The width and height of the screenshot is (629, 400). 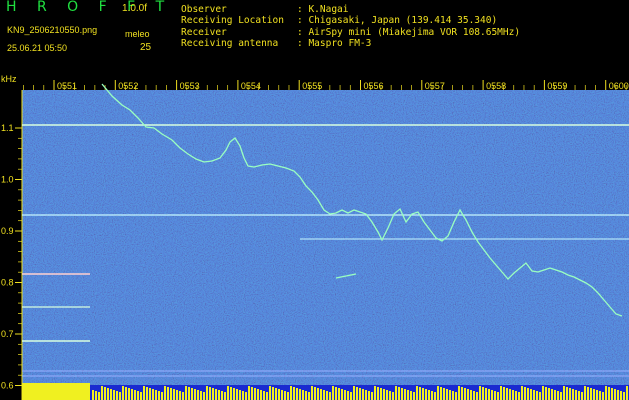 I want to click on info-value-antenna: : Maspro FM-3, so click(x=334, y=43).